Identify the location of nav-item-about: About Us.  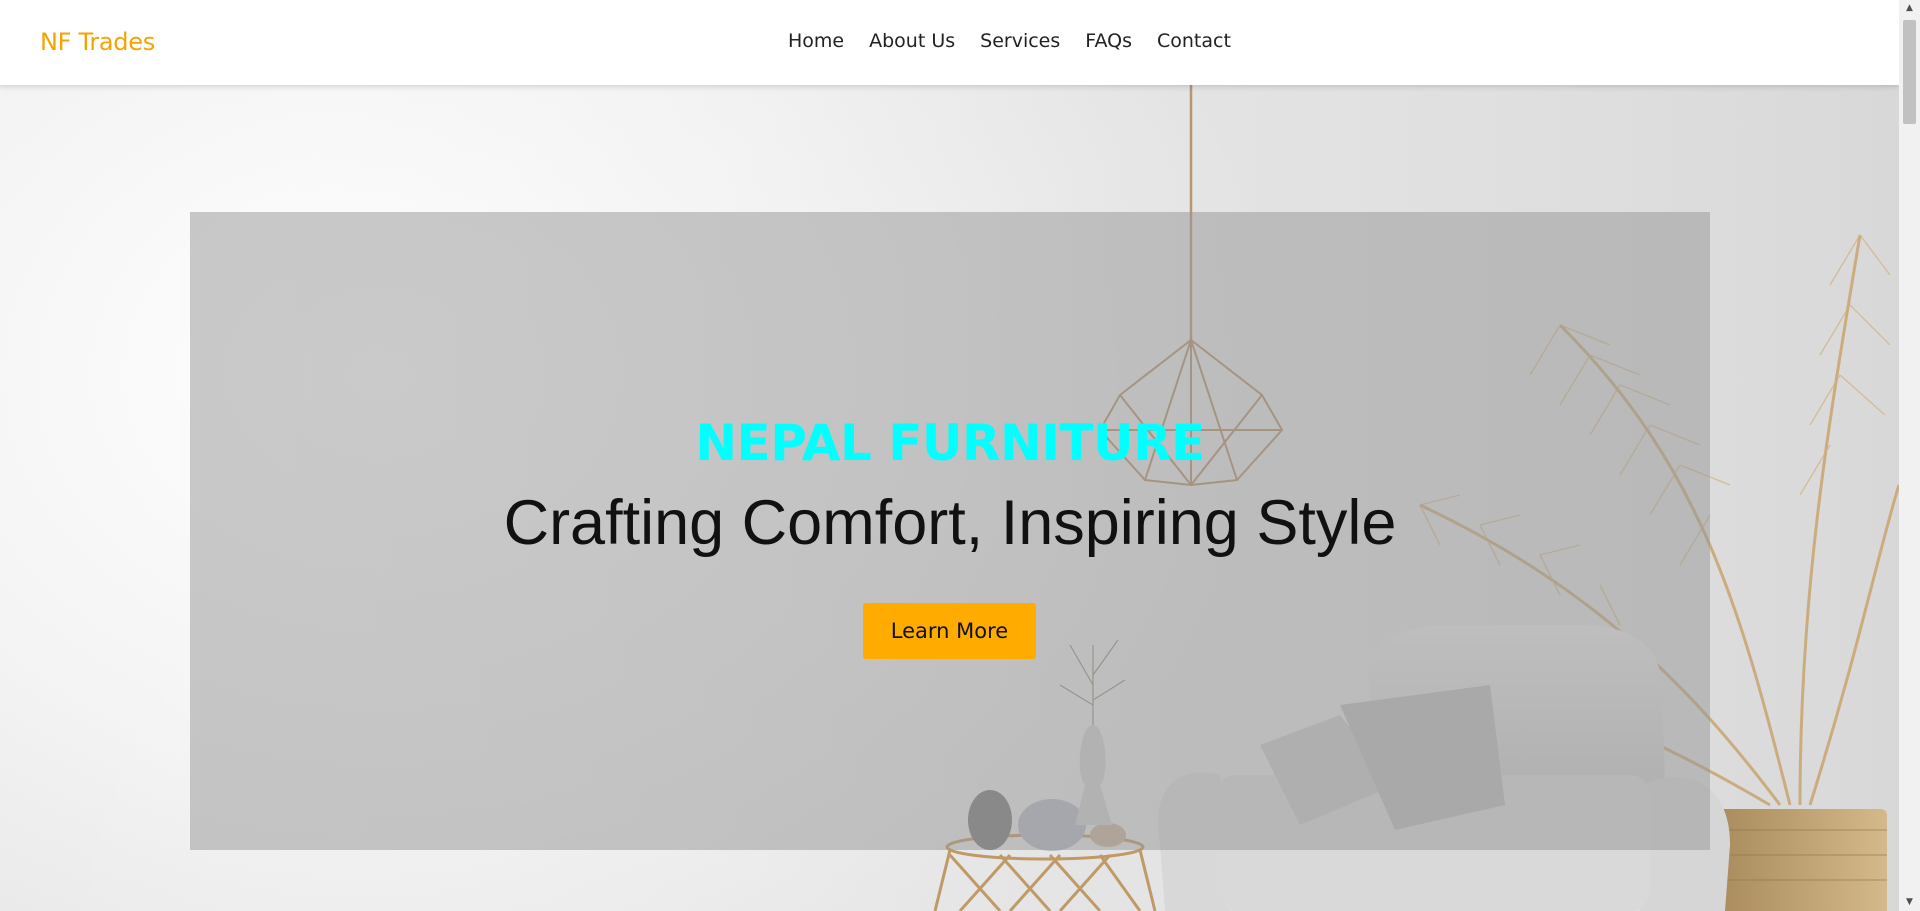
(912, 41).